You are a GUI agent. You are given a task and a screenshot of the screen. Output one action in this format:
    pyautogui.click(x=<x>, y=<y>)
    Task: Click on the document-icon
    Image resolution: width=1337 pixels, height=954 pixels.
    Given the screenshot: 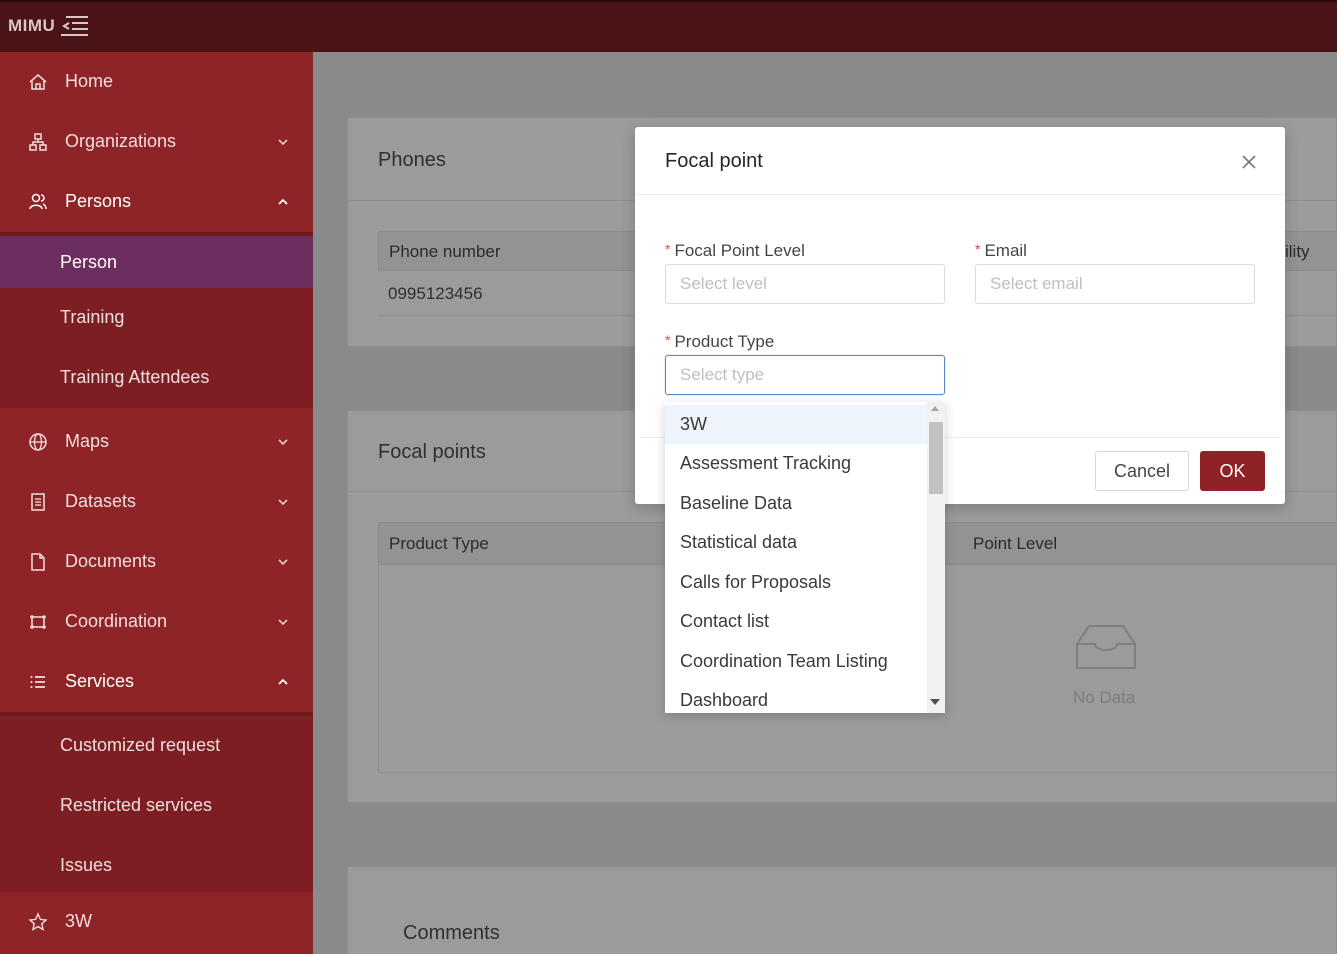 What is the action you would take?
    pyautogui.click(x=38, y=562)
    